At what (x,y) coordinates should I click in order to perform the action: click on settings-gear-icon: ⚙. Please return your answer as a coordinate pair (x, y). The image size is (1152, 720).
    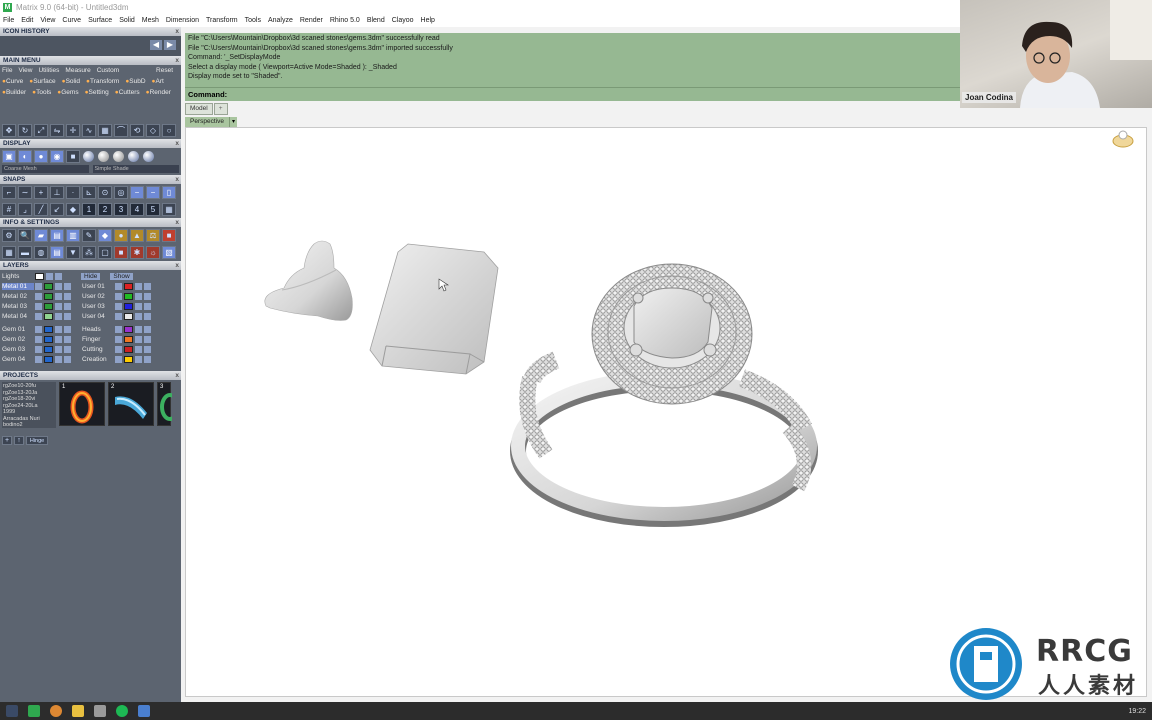
    Looking at the image, I should click on (9, 235).